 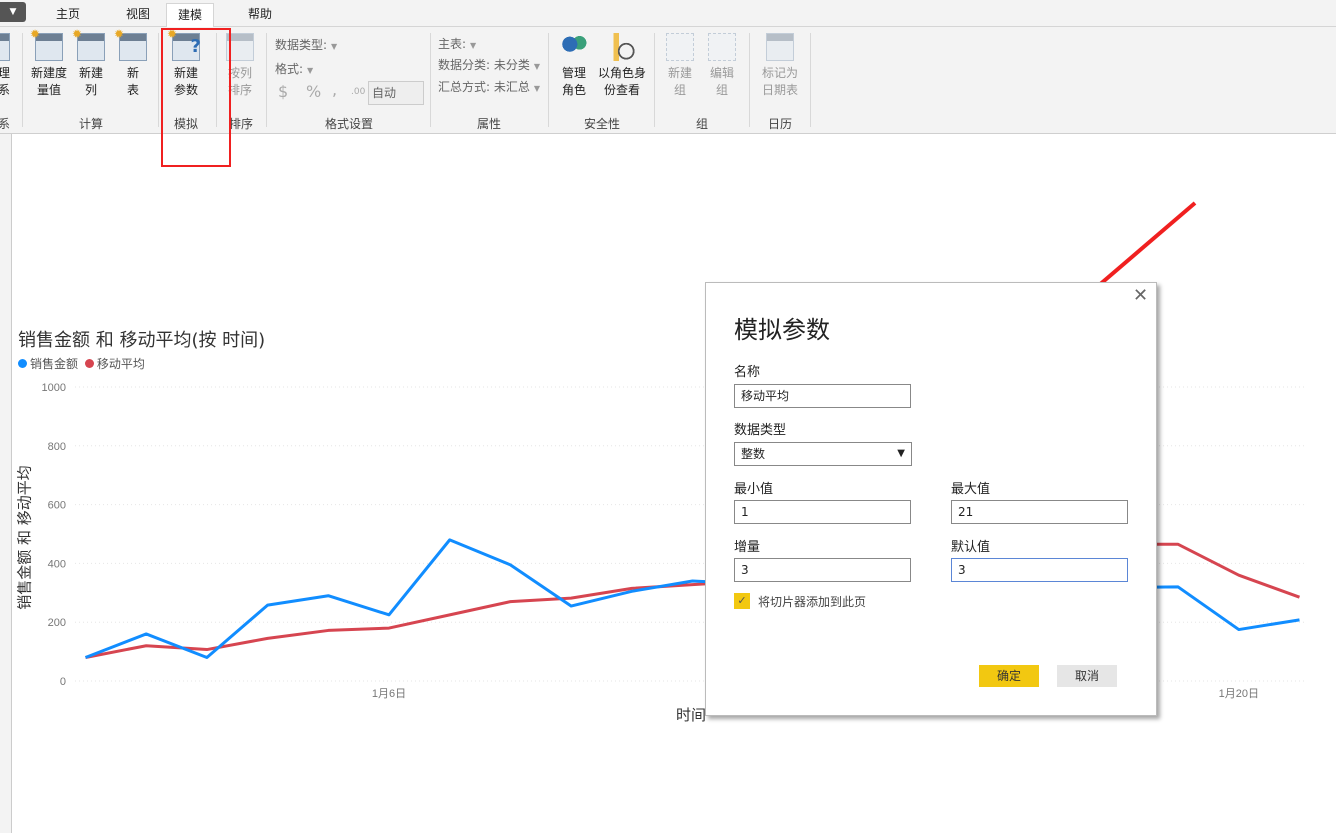 I want to click on label: 角色, so click(x=573, y=90).